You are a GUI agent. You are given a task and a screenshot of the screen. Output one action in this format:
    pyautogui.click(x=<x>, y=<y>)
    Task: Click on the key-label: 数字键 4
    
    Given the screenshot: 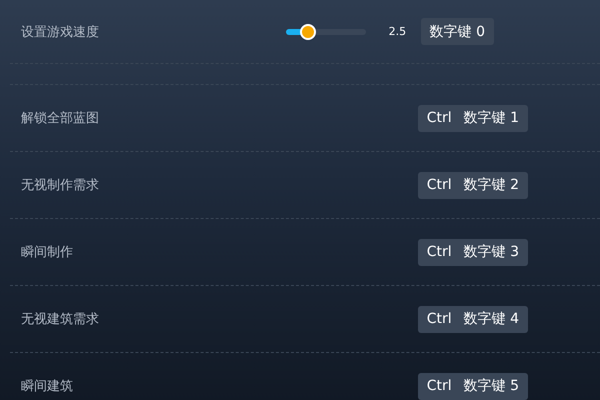 What is the action you would take?
    pyautogui.click(x=491, y=319)
    